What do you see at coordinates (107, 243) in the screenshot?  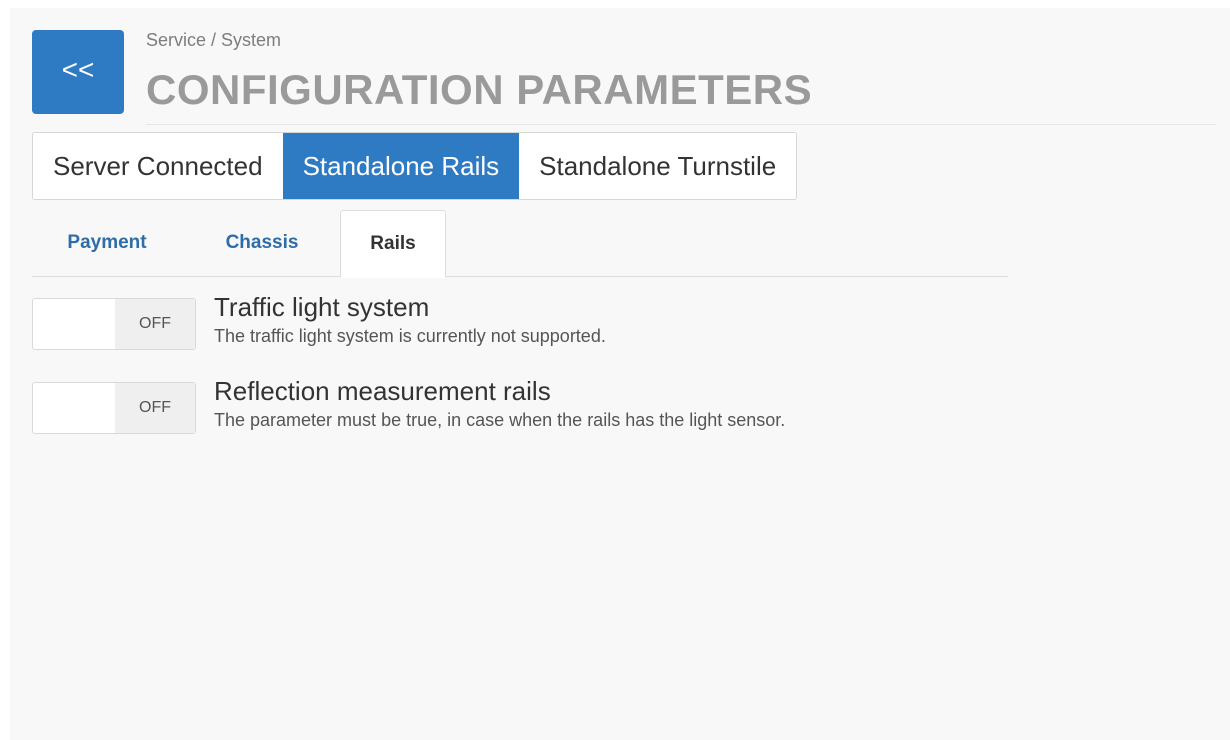 I see `tab-payment: Payment` at bounding box center [107, 243].